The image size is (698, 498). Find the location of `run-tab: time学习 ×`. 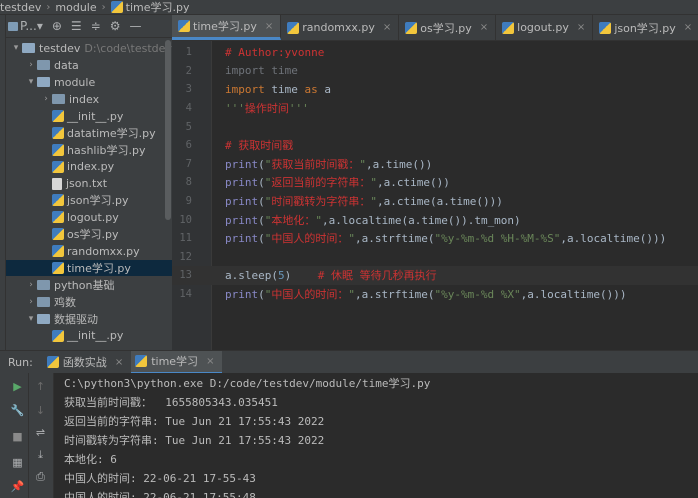

run-tab: time学习 × is located at coordinates (177, 362).